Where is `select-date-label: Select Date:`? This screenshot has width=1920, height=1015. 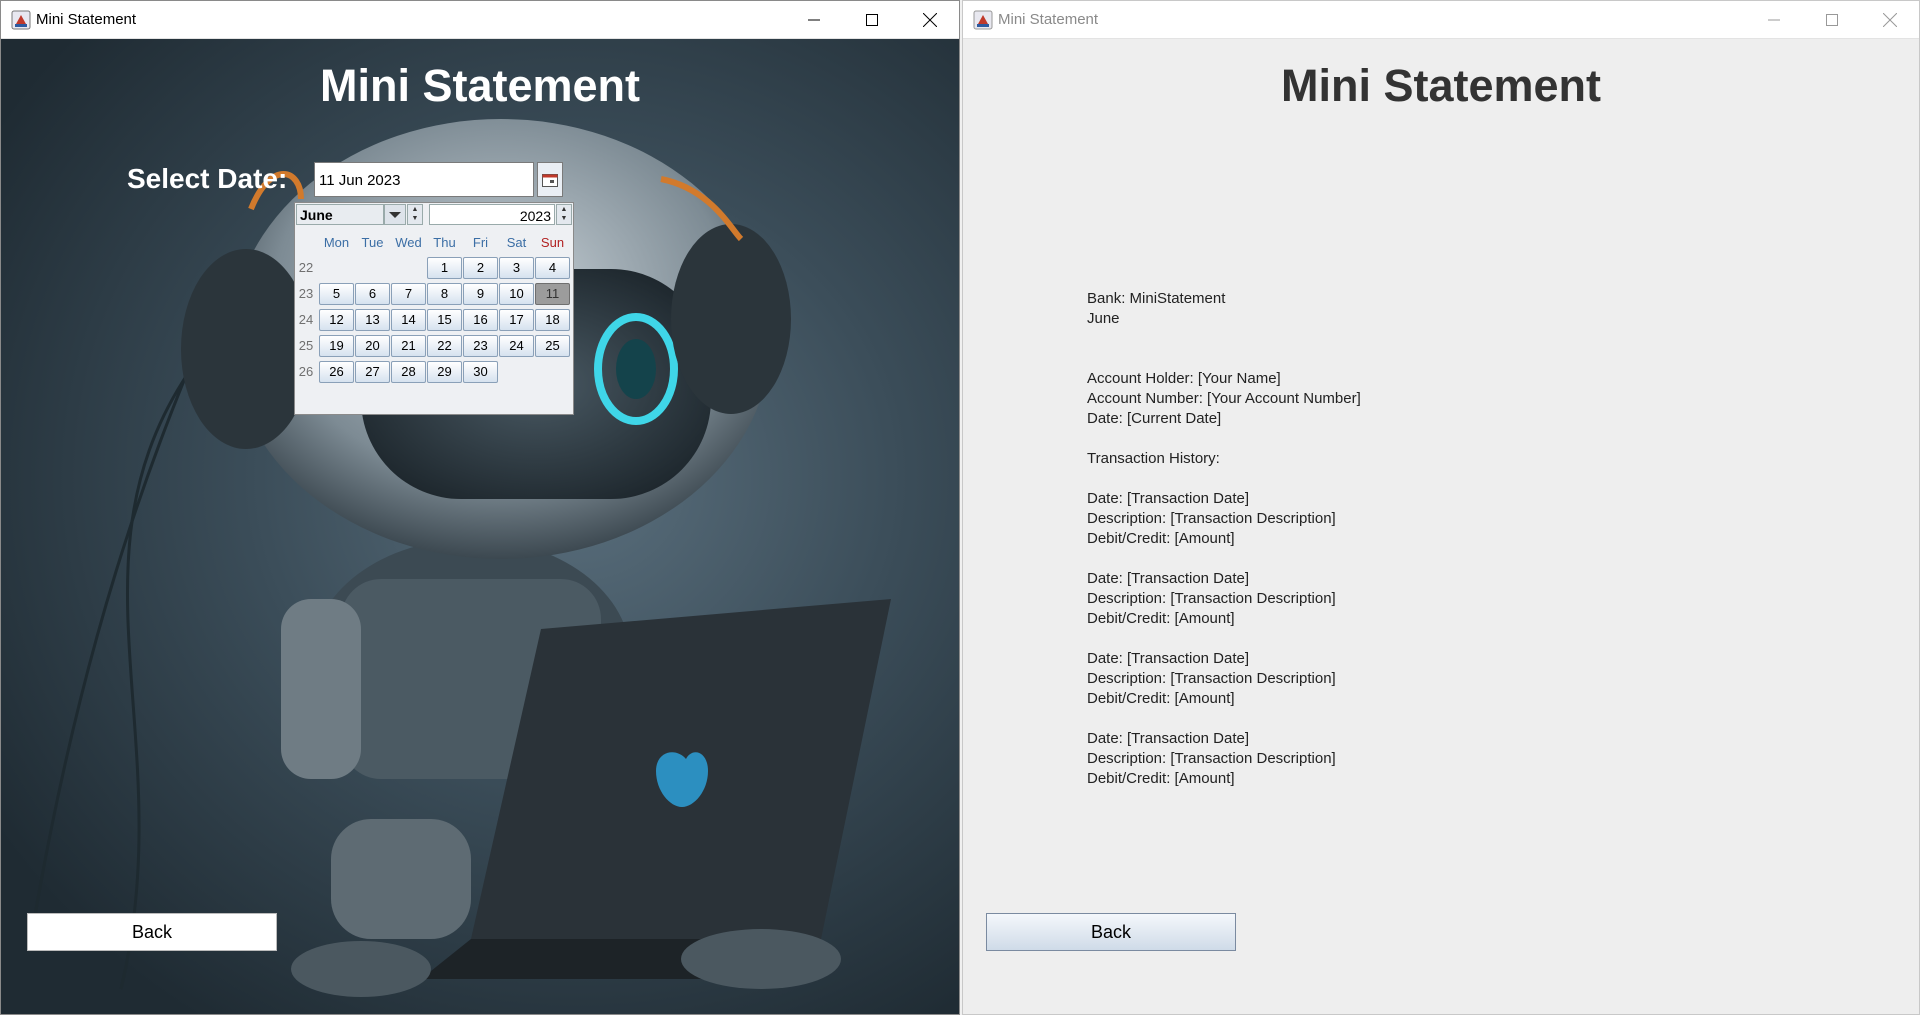 select-date-label: Select Date: is located at coordinates (207, 178).